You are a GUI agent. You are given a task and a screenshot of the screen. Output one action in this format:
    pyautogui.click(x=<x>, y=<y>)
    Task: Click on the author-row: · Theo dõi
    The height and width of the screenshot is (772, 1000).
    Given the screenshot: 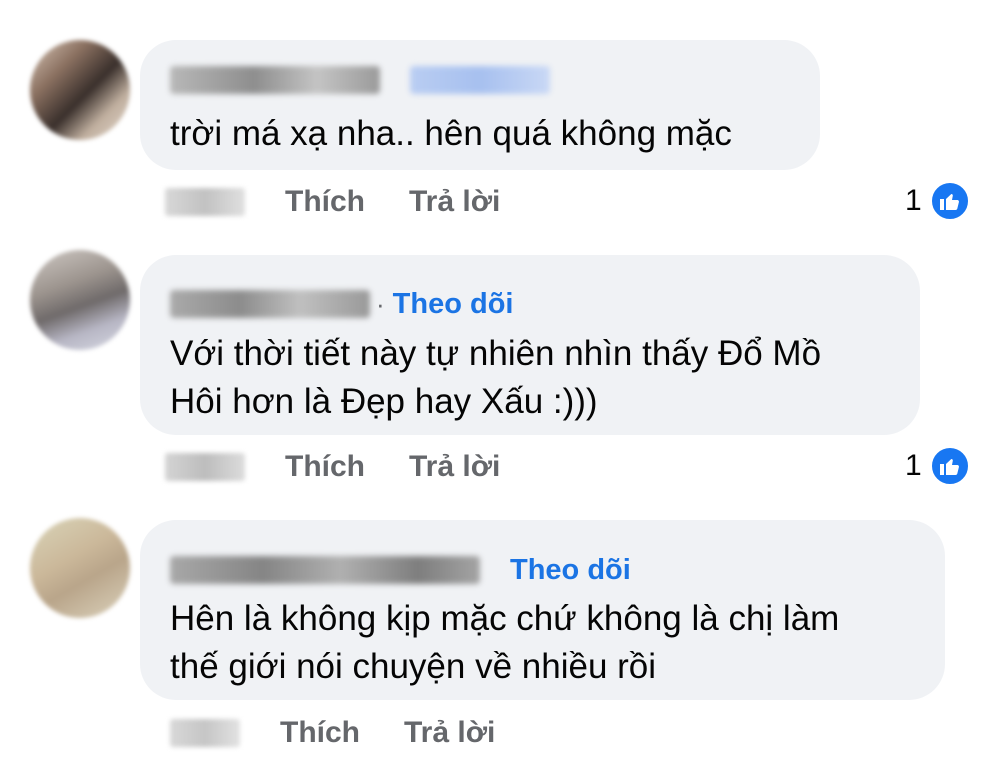 What is the action you would take?
    pyautogui.click(x=342, y=304)
    